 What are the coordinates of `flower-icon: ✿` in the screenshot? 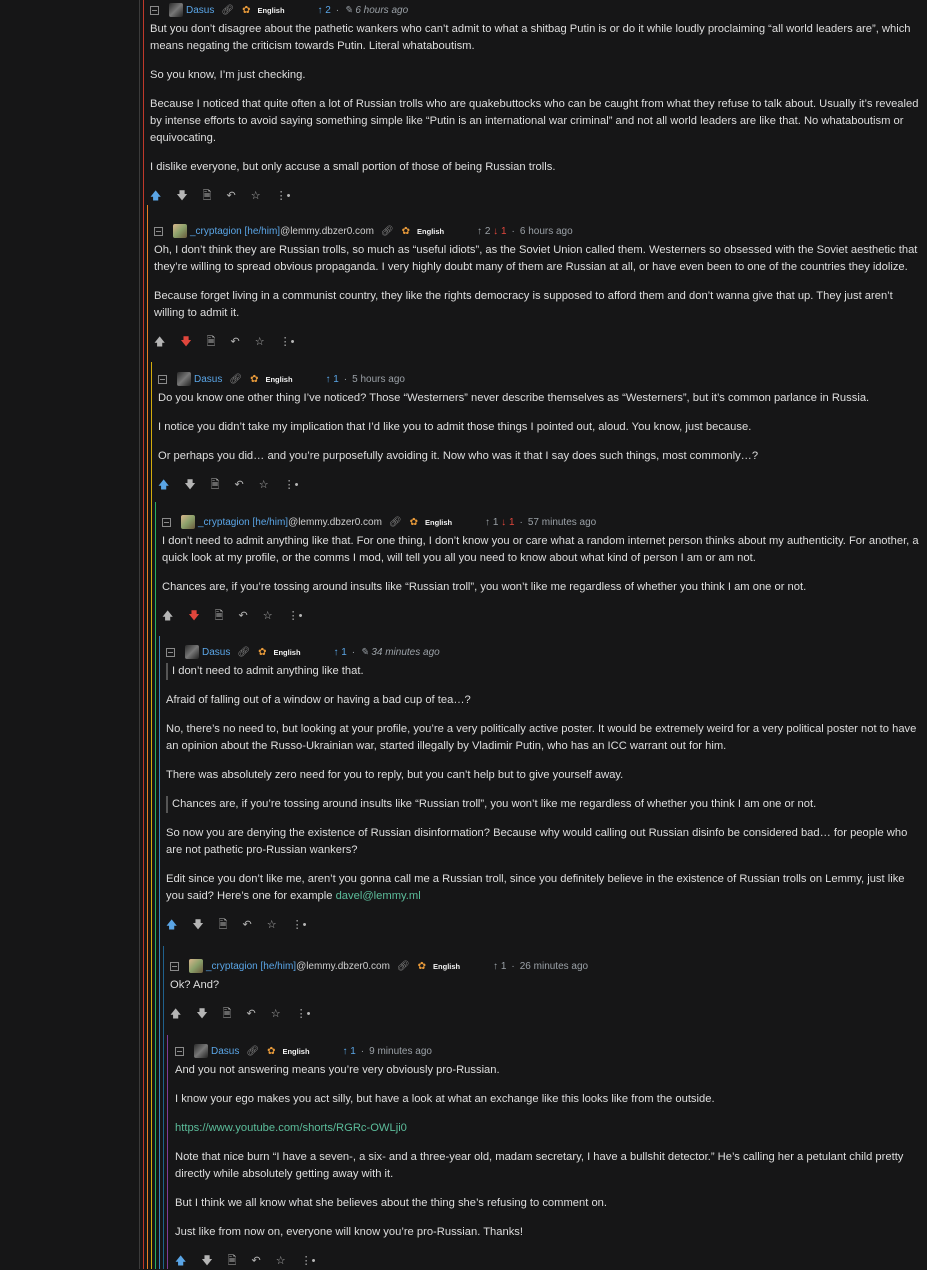 It's located at (271, 1051).